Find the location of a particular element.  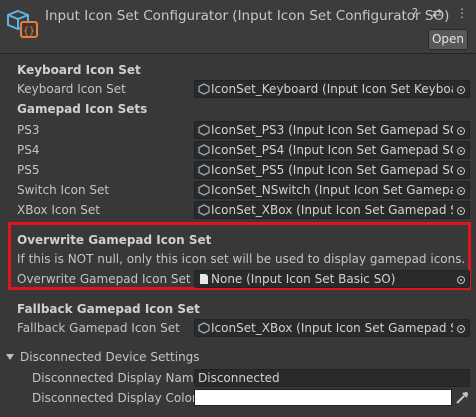

header-controls: ? ⇄ ⋮ is located at coordinates (433, 13).